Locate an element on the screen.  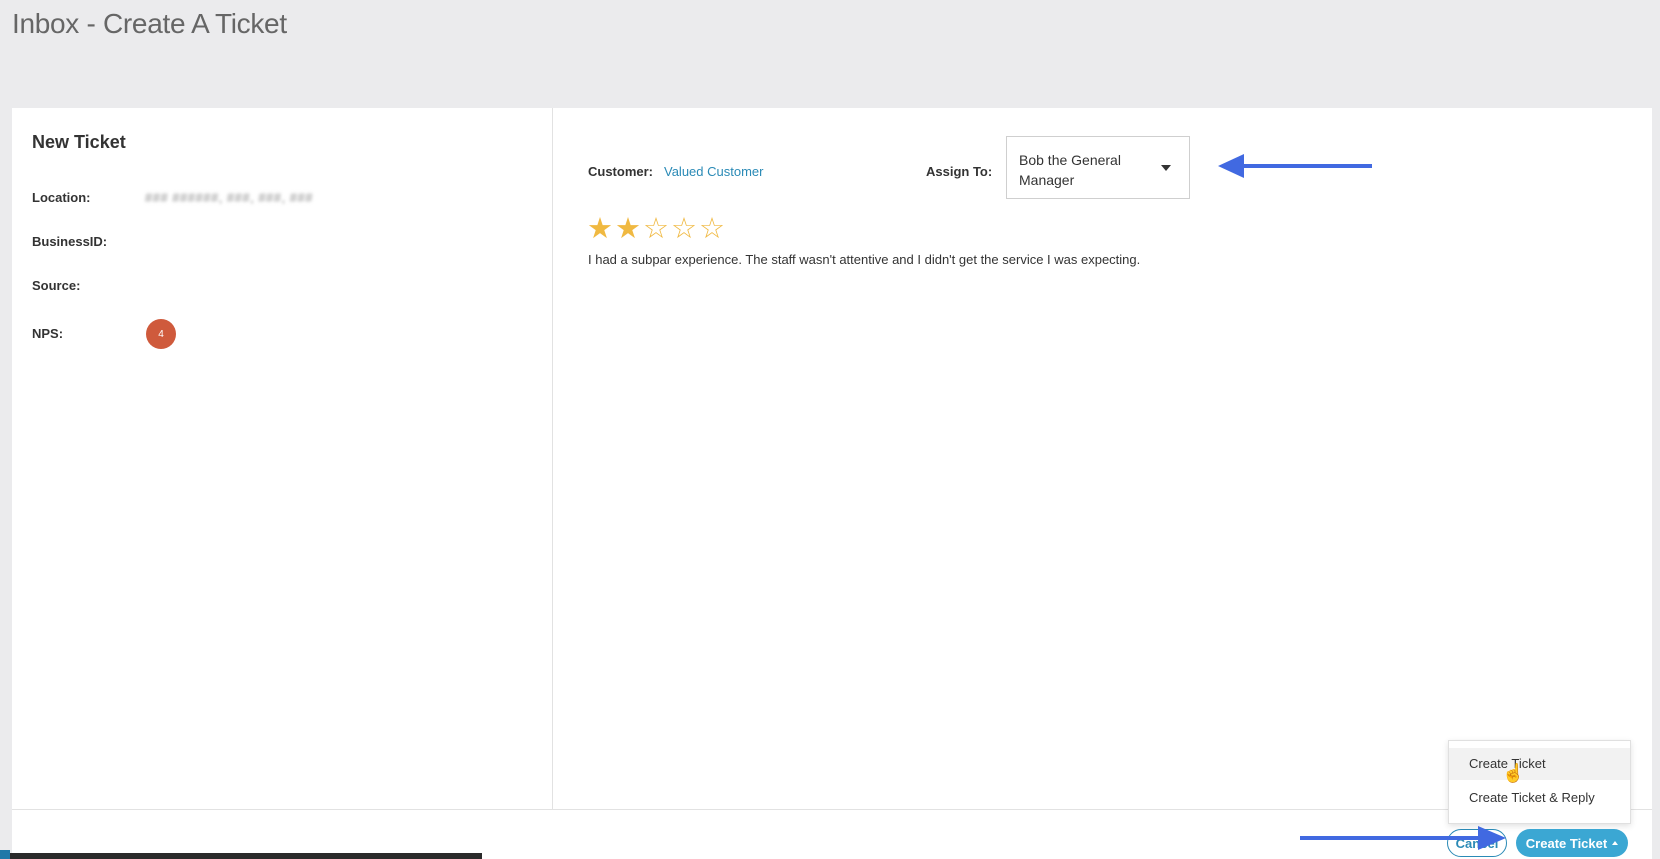
create-ticket-dropdown-menu: Create Ticket Create Ticket & Reply is located at coordinates (1539, 782).